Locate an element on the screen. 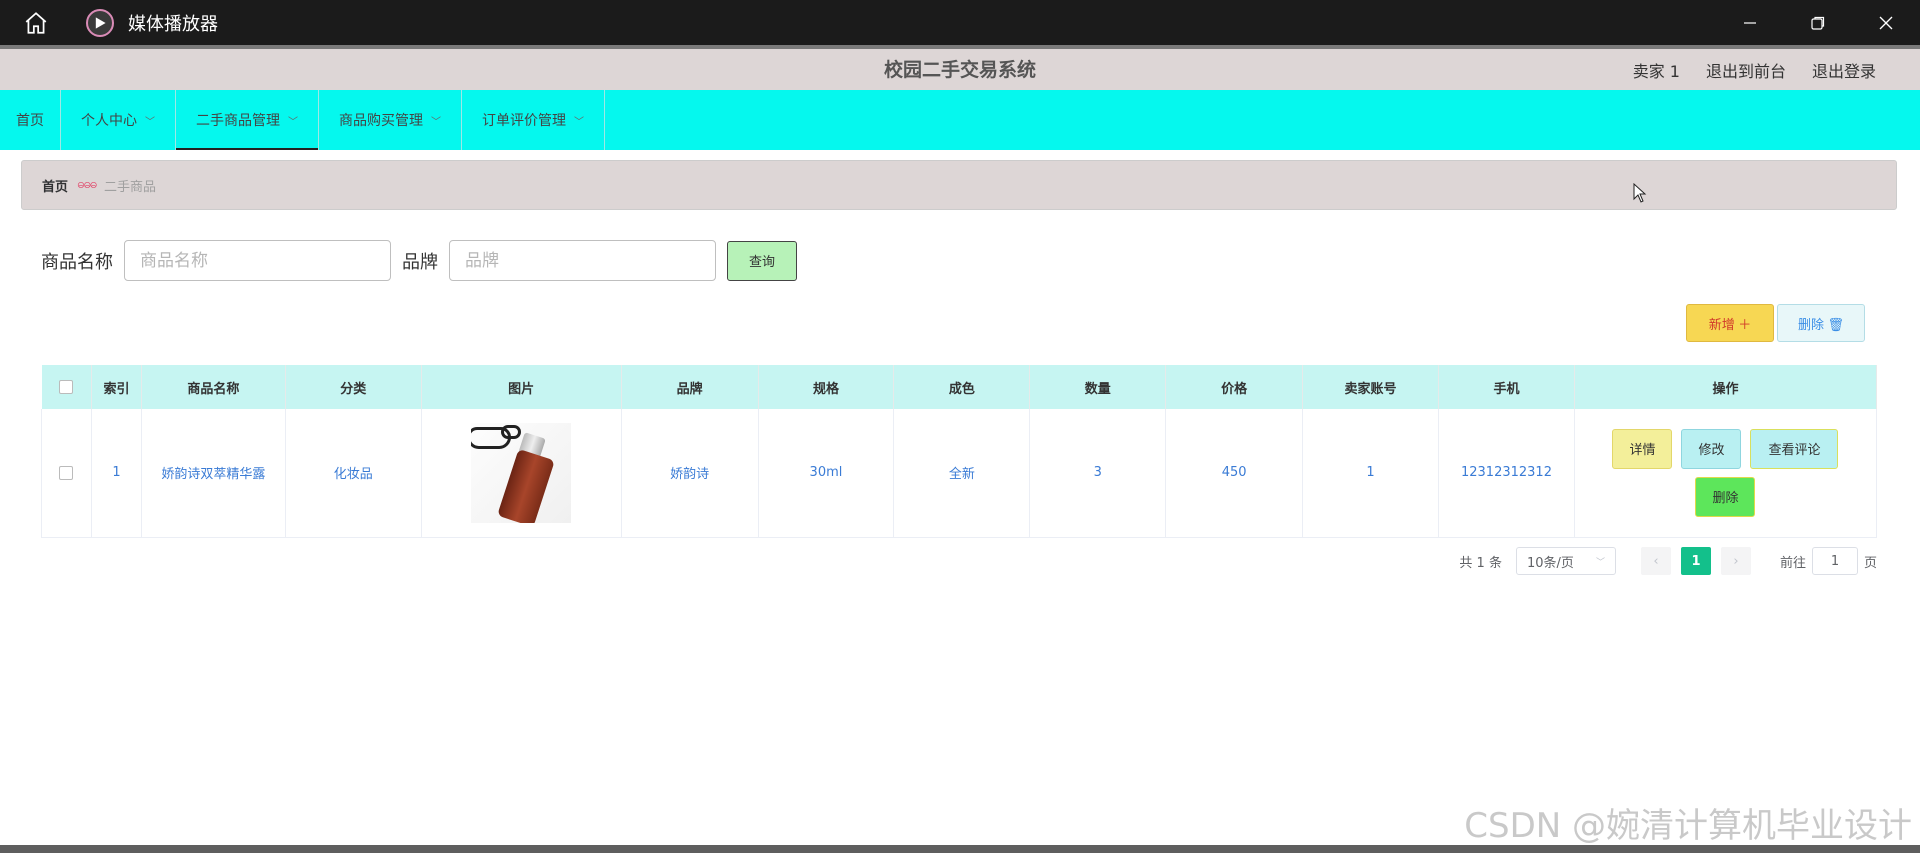  column-header: 图片 is located at coordinates (521, 387).